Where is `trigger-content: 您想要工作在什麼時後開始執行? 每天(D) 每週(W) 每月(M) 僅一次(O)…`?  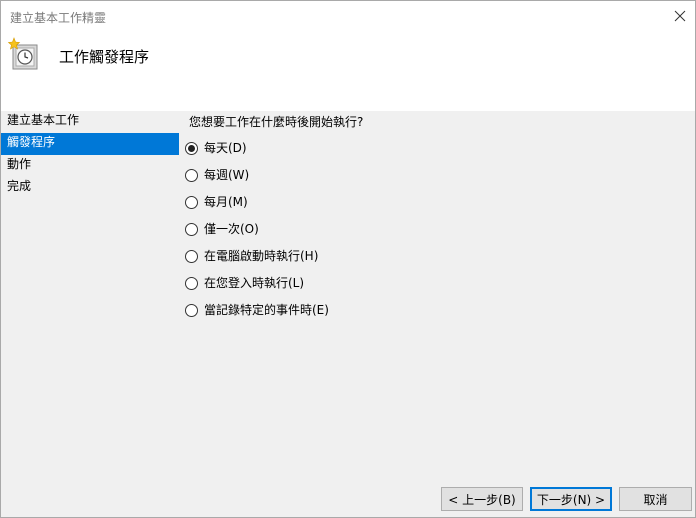
trigger-content: 您想要工作在什麼時後開始執行? 每天(D) 每週(W) 每月(M) 僅一次(O)… is located at coordinates (274, 215).